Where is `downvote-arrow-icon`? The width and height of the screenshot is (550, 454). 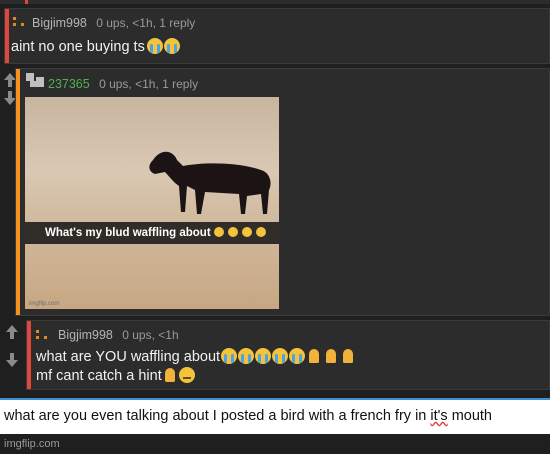 downvote-arrow-icon is located at coordinates (12, 360).